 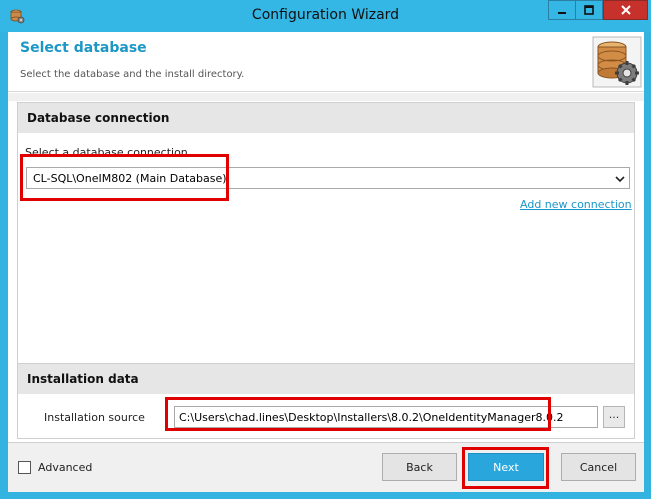 What do you see at coordinates (562, 13) in the screenshot?
I see `minimize-icon` at bounding box center [562, 13].